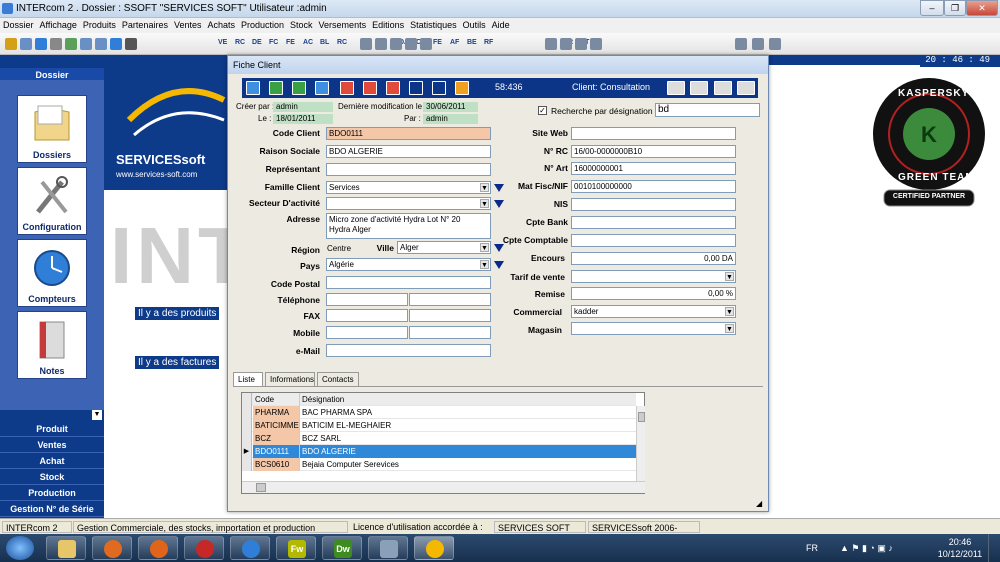 This screenshot has width=1000, height=562. I want to click on taskbar-fireworks: Fw, so click(296, 548).